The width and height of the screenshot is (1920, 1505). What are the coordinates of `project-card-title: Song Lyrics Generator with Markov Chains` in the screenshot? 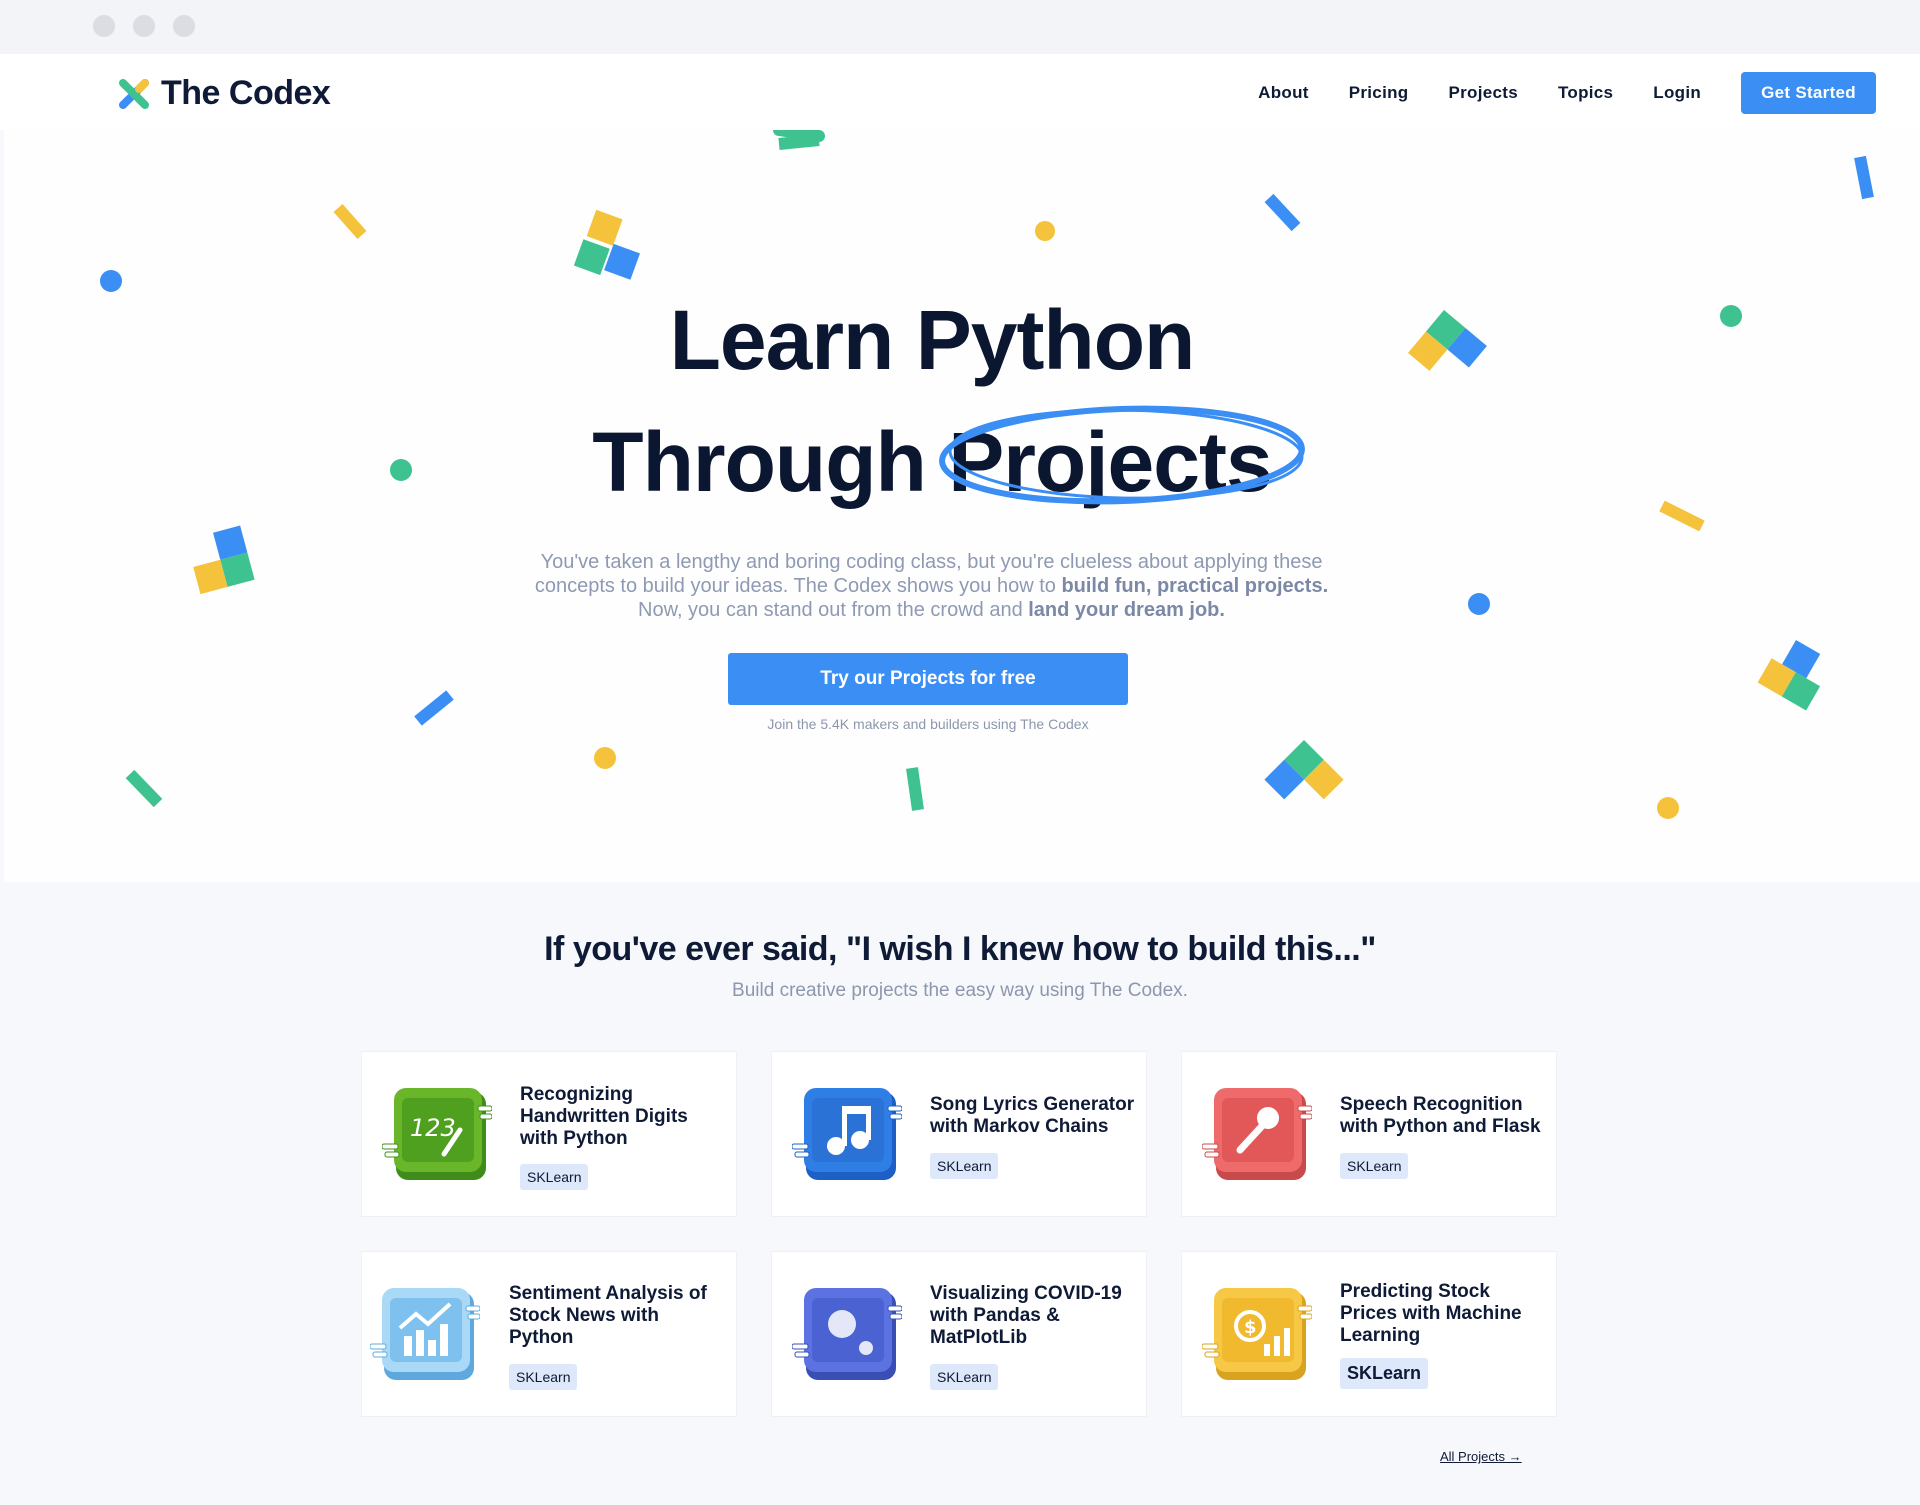 It's located at (1032, 1115).